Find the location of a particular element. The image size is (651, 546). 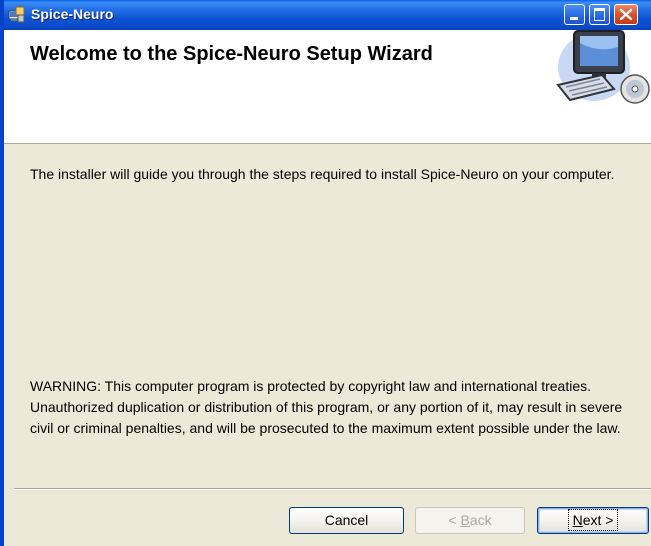

next-button: Next > is located at coordinates (593, 520).